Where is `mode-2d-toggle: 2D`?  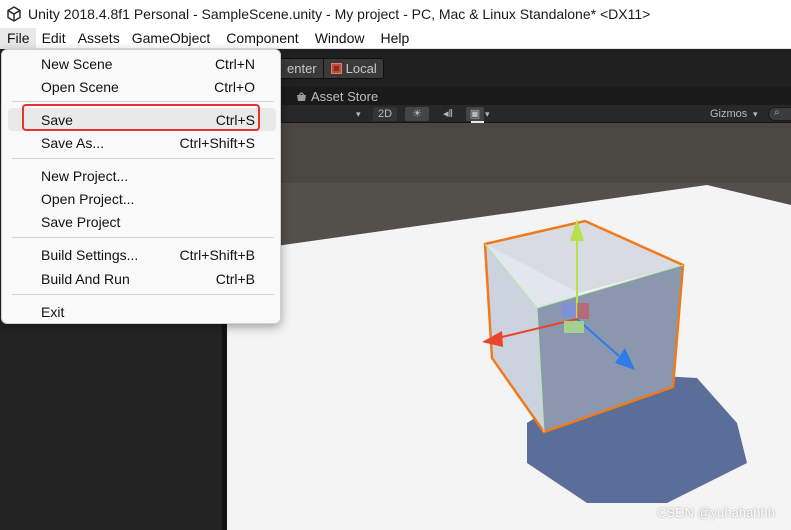
mode-2d-toggle: 2D is located at coordinates (385, 114).